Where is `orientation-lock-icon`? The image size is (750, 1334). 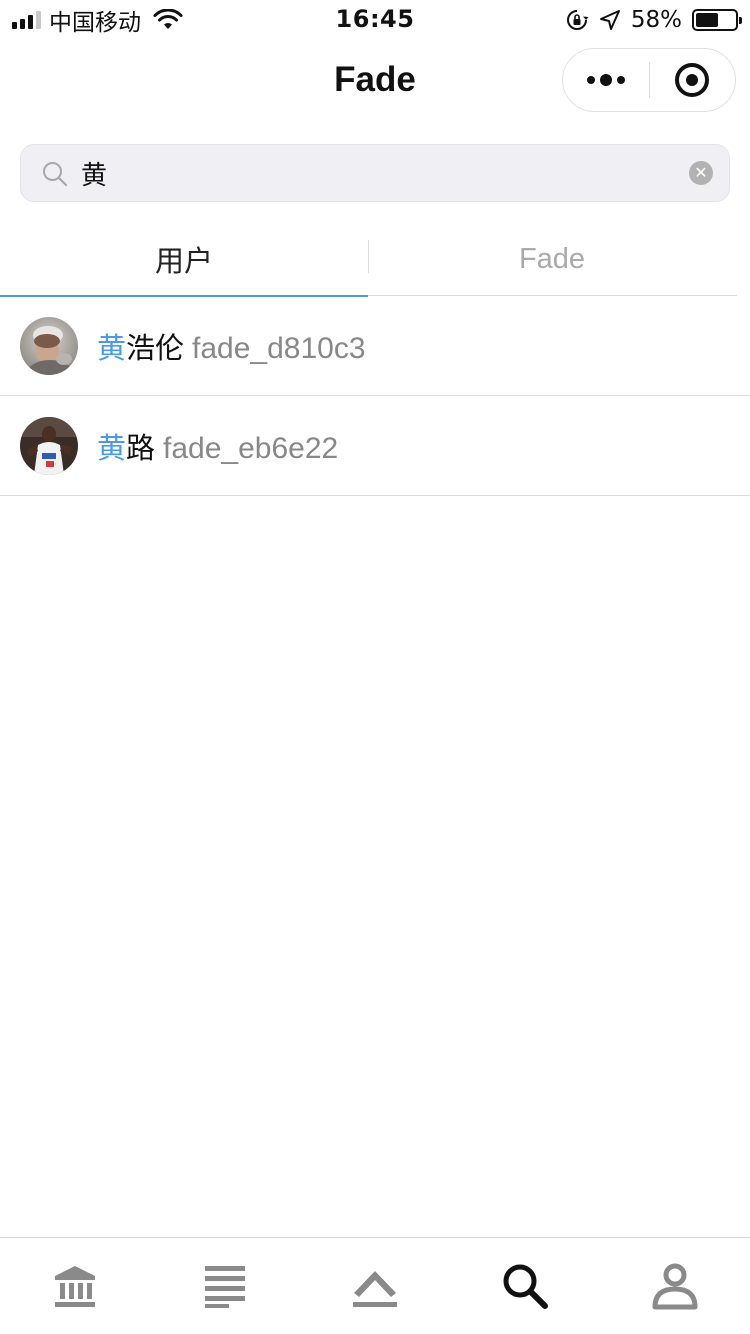 orientation-lock-icon is located at coordinates (577, 20).